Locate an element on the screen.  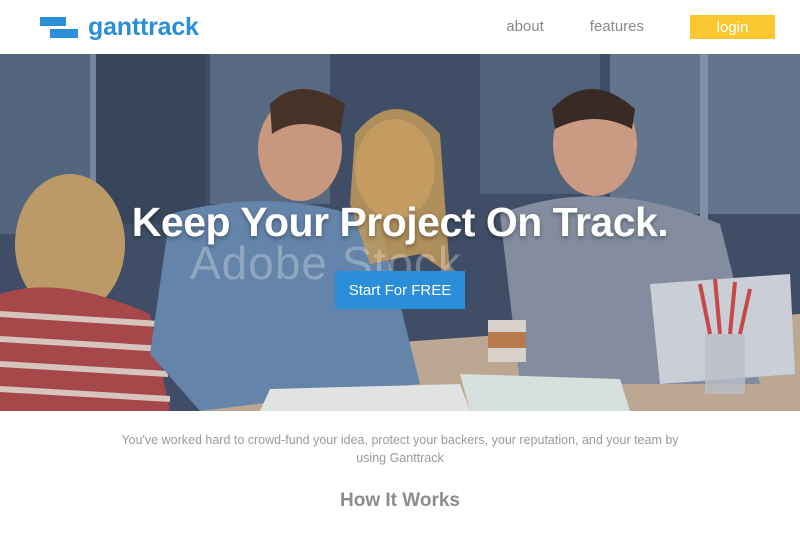
site-header: ganttrack about features login is located at coordinates (400, 27).